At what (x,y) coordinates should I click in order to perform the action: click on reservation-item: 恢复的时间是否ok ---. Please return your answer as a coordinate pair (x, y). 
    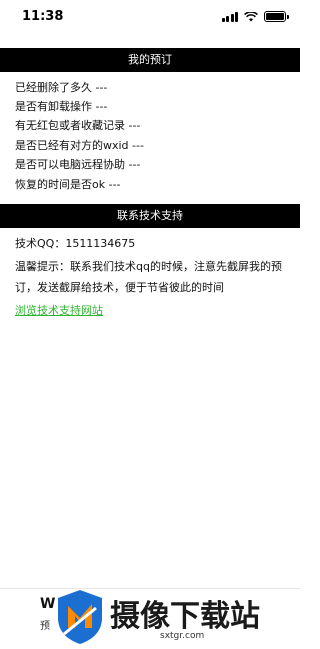
    Looking at the image, I should click on (68, 184).